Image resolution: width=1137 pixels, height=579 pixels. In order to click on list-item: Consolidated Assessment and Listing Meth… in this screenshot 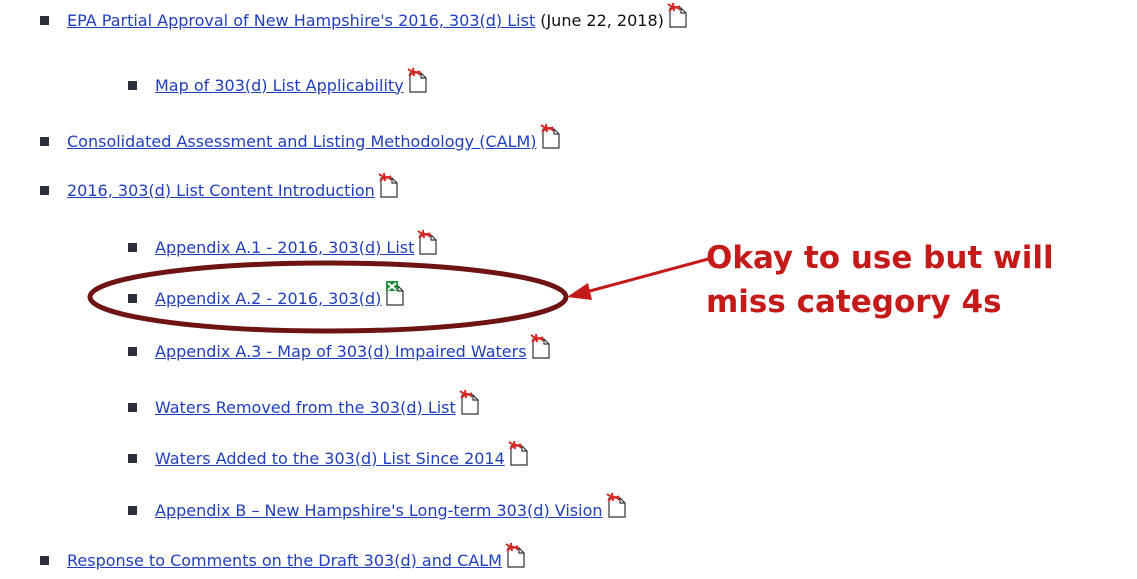, I will do `click(301, 139)`.